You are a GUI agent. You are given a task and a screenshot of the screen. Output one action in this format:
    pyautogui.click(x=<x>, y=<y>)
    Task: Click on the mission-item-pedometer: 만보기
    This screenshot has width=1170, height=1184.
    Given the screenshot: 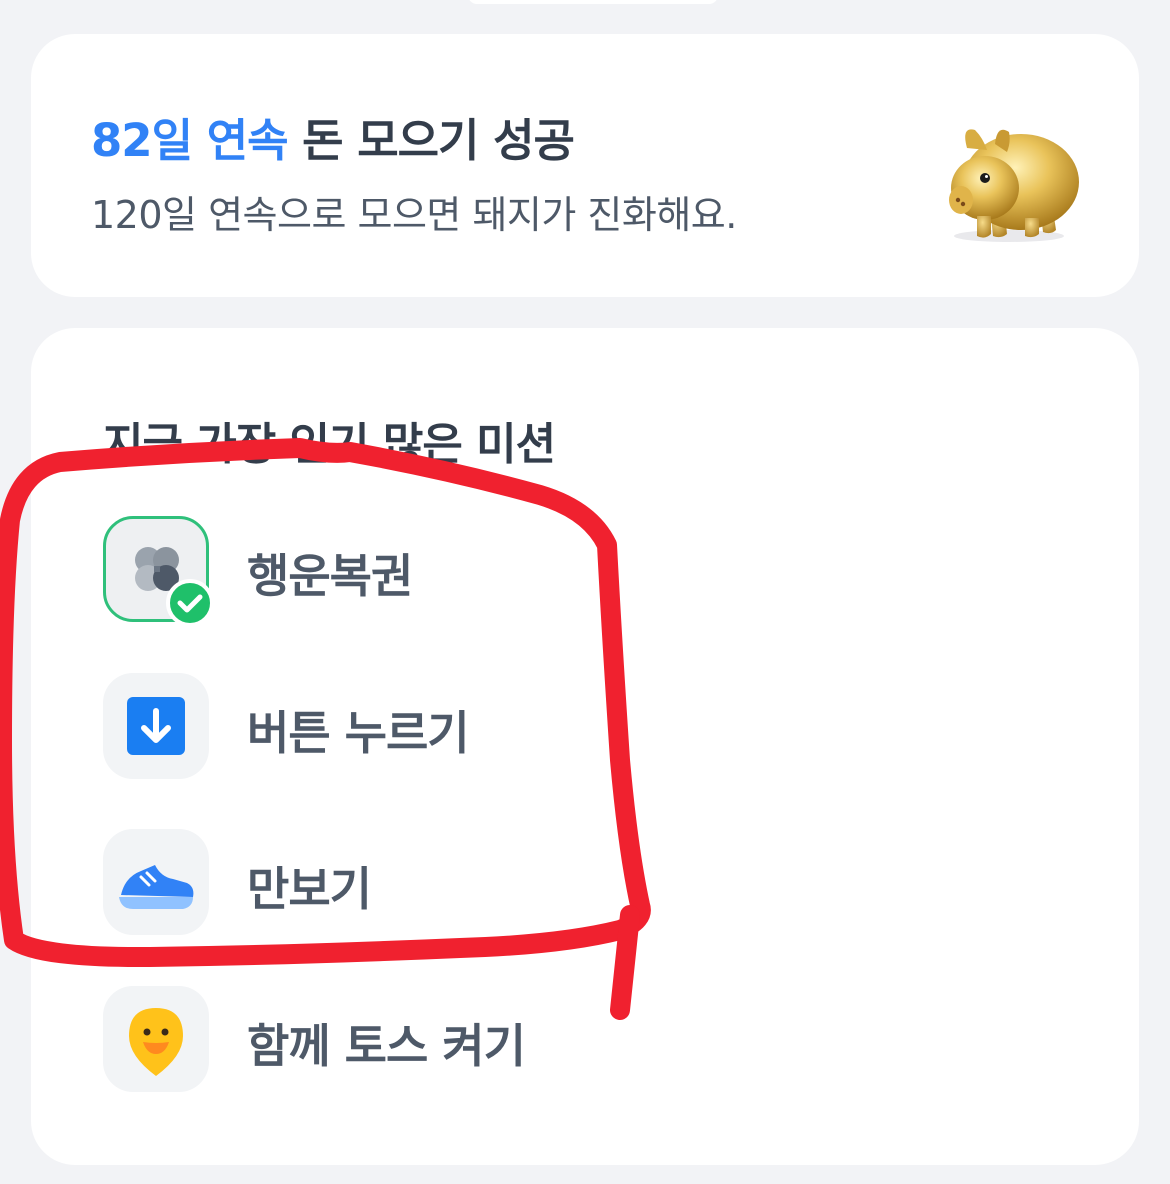 What is the action you would take?
    pyautogui.click(x=383, y=882)
    